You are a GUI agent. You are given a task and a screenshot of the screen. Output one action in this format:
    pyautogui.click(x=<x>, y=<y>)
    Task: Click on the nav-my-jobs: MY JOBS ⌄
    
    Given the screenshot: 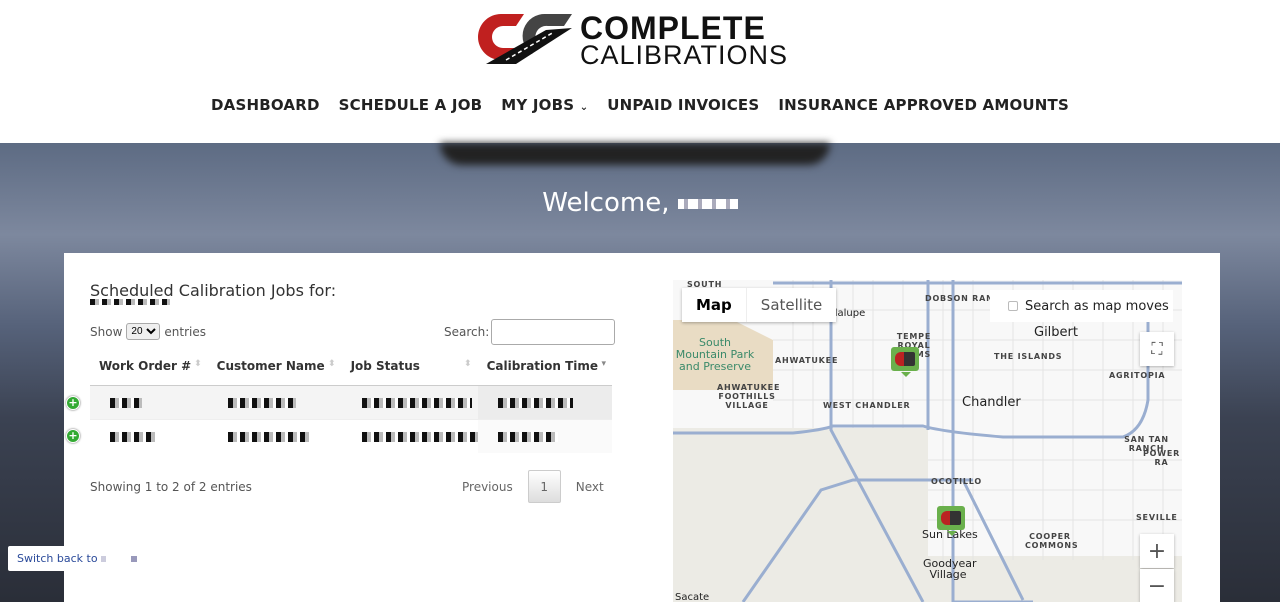 What is the action you would take?
    pyautogui.click(x=544, y=105)
    